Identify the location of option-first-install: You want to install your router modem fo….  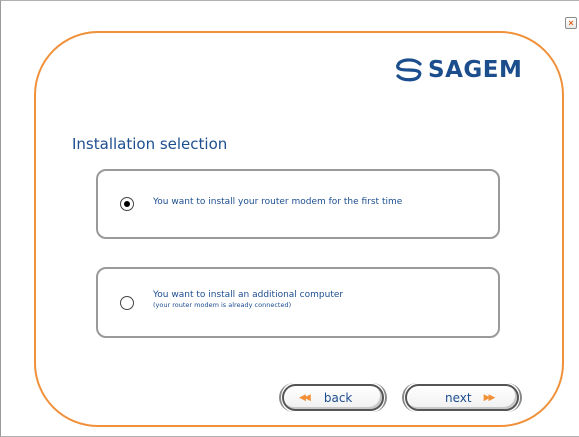
(298, 204).